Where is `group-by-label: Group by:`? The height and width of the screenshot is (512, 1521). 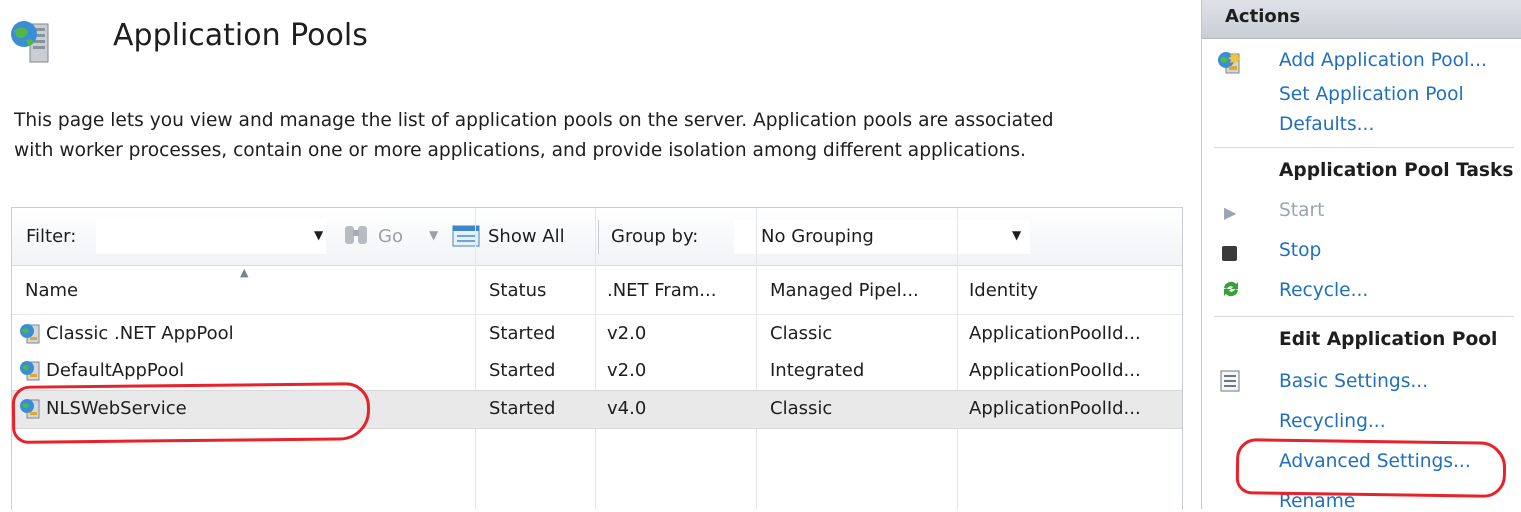
group-by-label: Group by: is located at coordinates (655, 236).